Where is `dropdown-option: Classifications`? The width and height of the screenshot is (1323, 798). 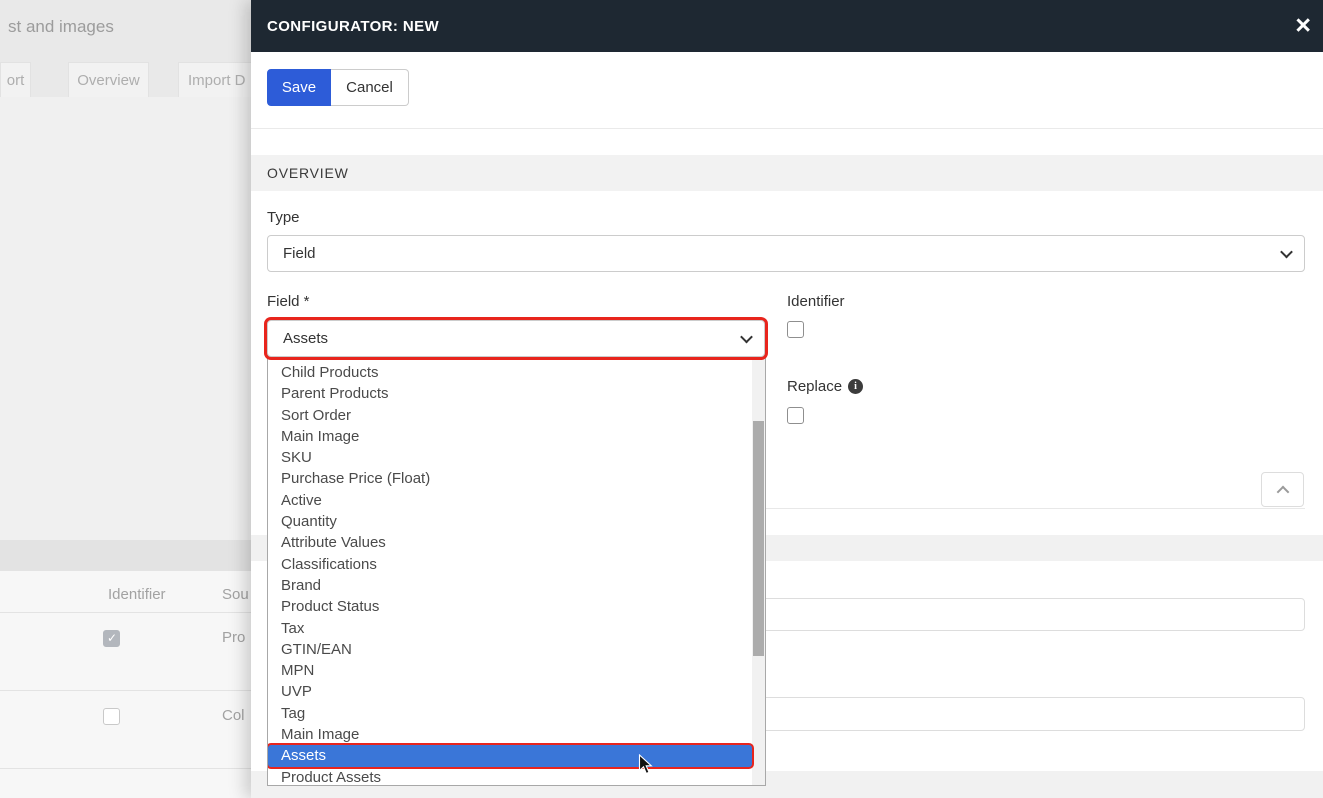 dropdown-option: Classifications is located at coordinates (510, 564).